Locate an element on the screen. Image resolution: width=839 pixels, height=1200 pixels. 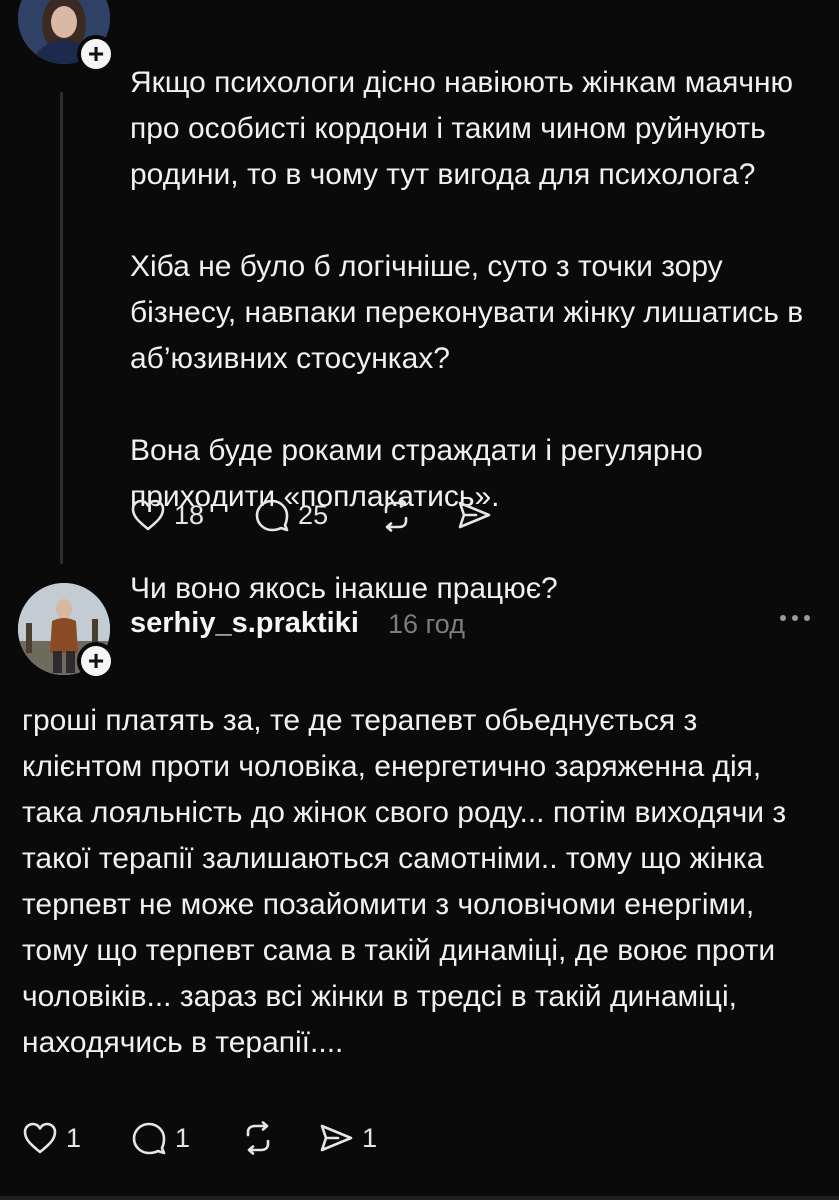
post2-username: serhiy_s.praktiki is located at coordinates (244, 623).